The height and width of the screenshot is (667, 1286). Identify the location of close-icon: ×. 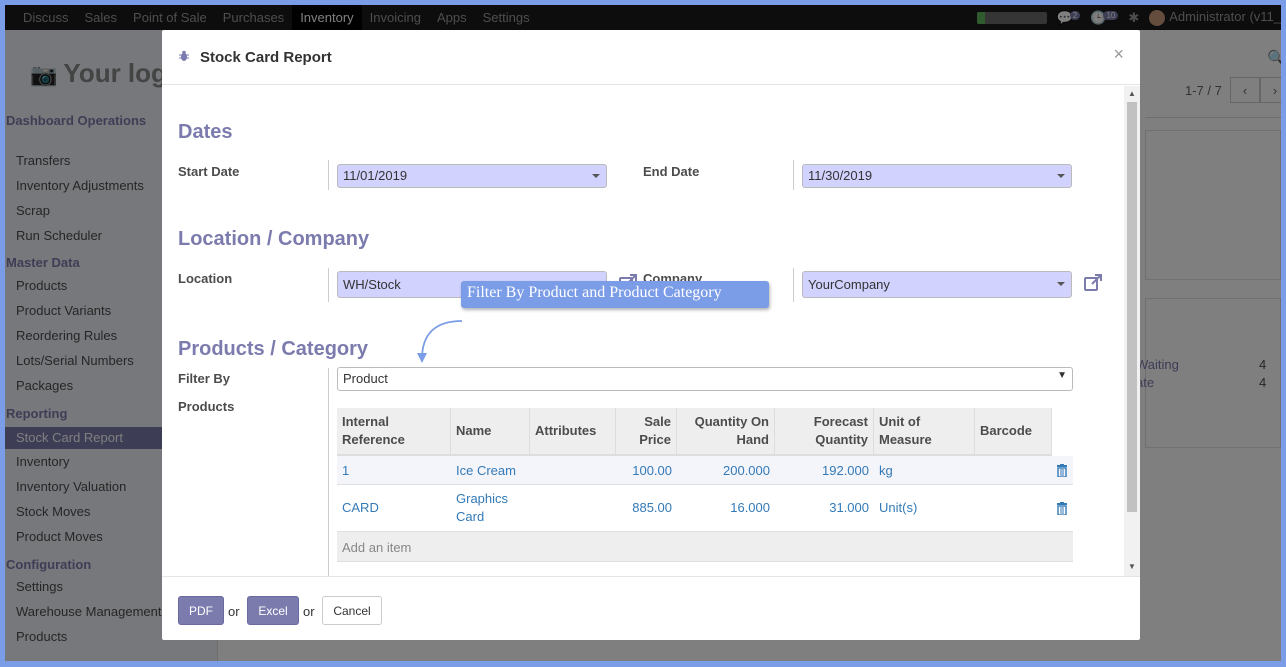
(1118, 54).